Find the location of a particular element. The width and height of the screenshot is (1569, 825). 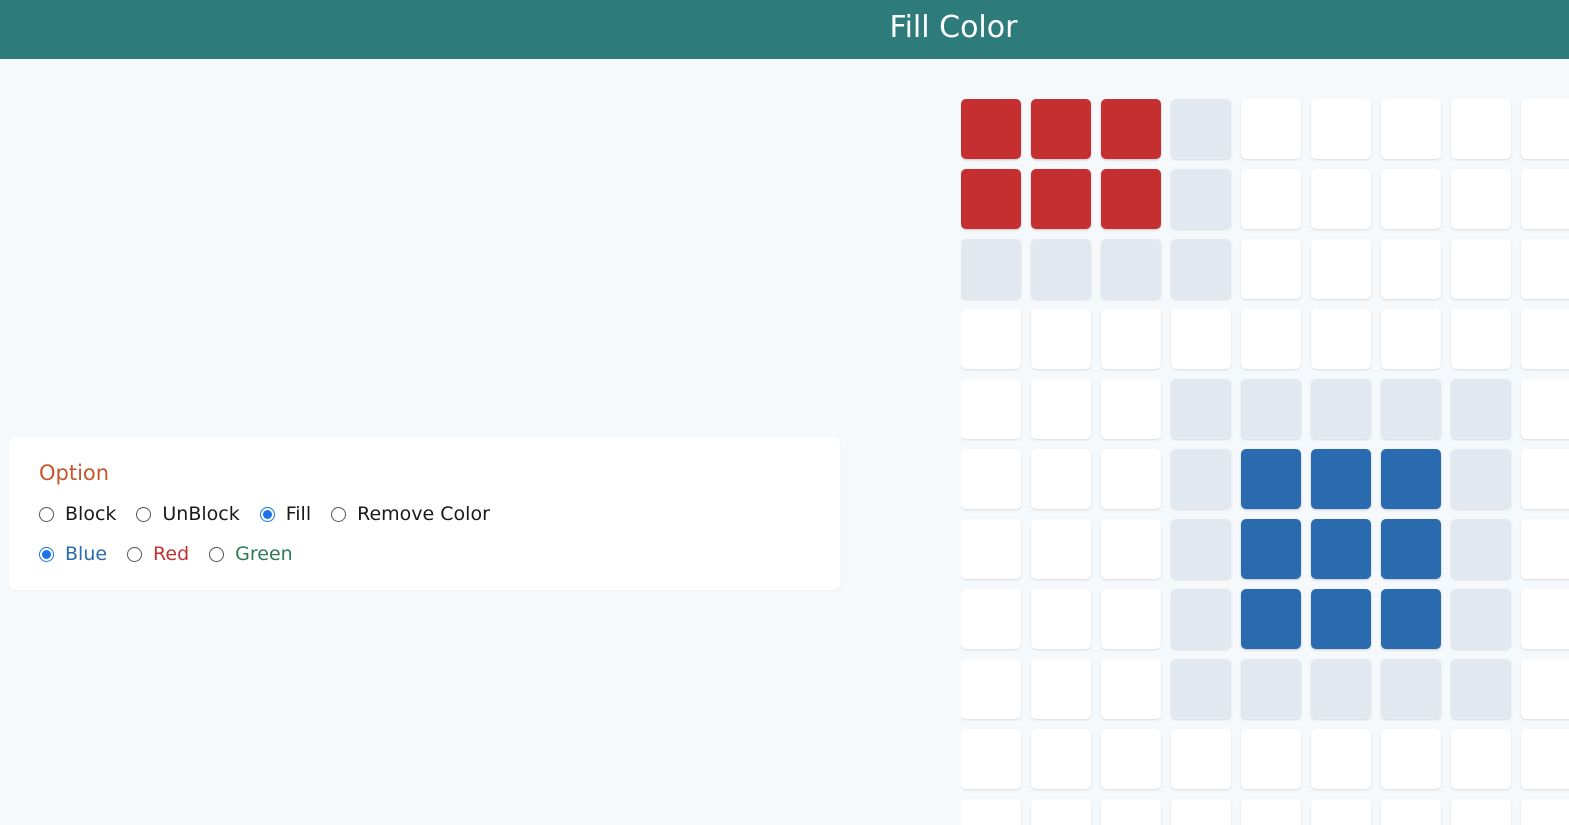

mode-option-remove-color: Remove Color is located at coordinates (410, 514).